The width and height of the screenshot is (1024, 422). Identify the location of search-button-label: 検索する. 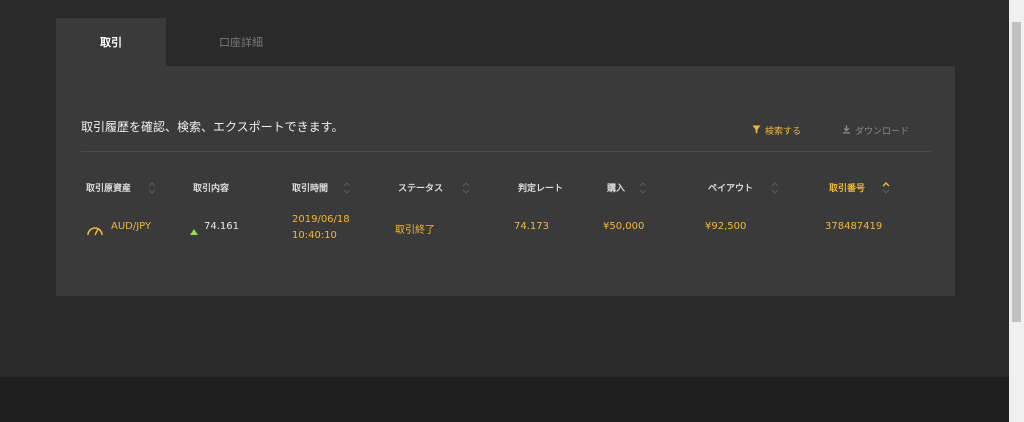
(783, 132).